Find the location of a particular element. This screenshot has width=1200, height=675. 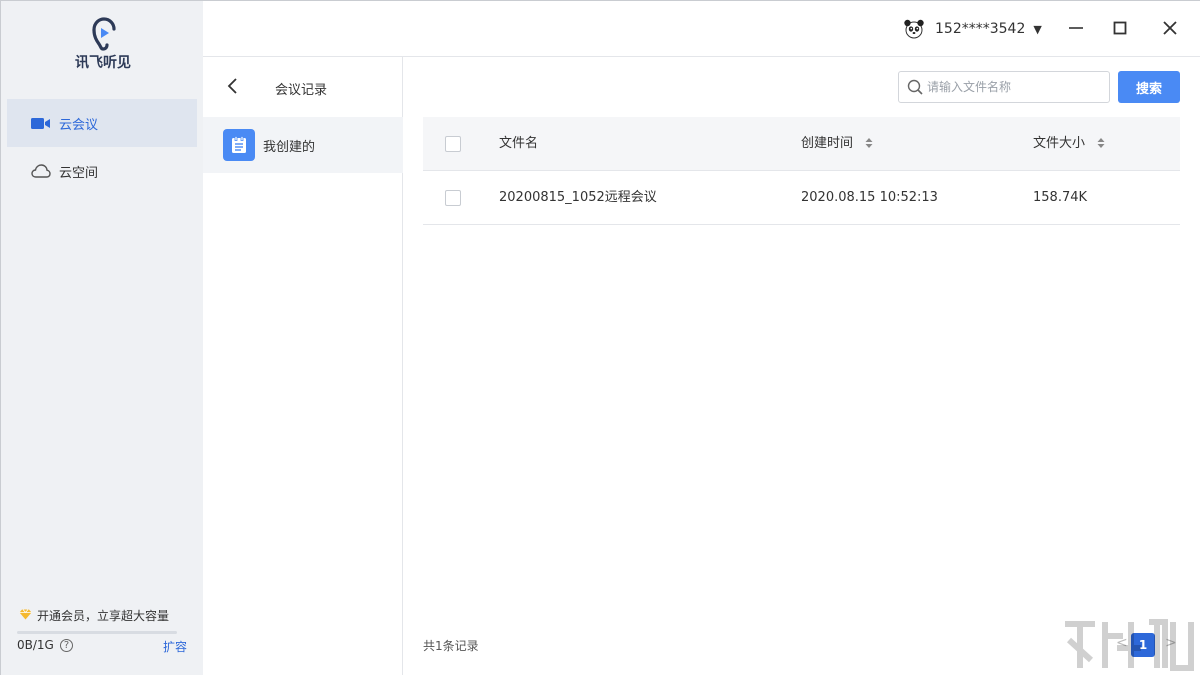

search-box is located at coordinates (1004, 87).